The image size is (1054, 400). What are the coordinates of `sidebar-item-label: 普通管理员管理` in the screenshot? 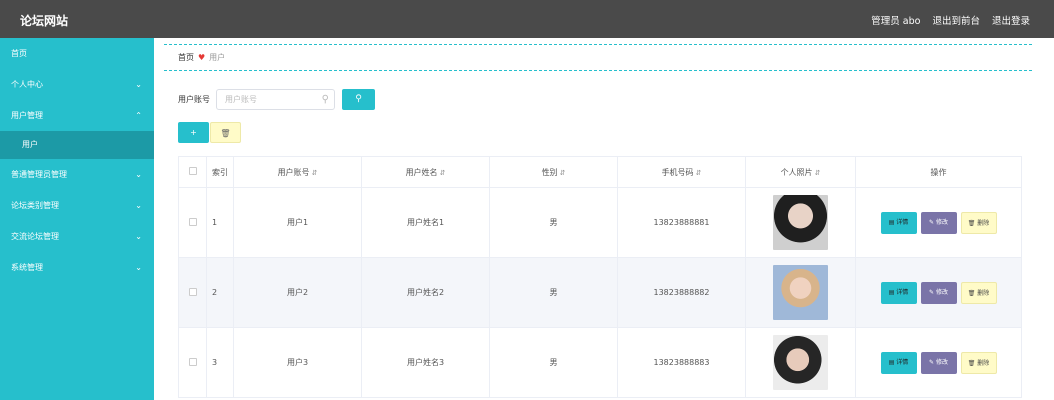 It's located at (39, 174).